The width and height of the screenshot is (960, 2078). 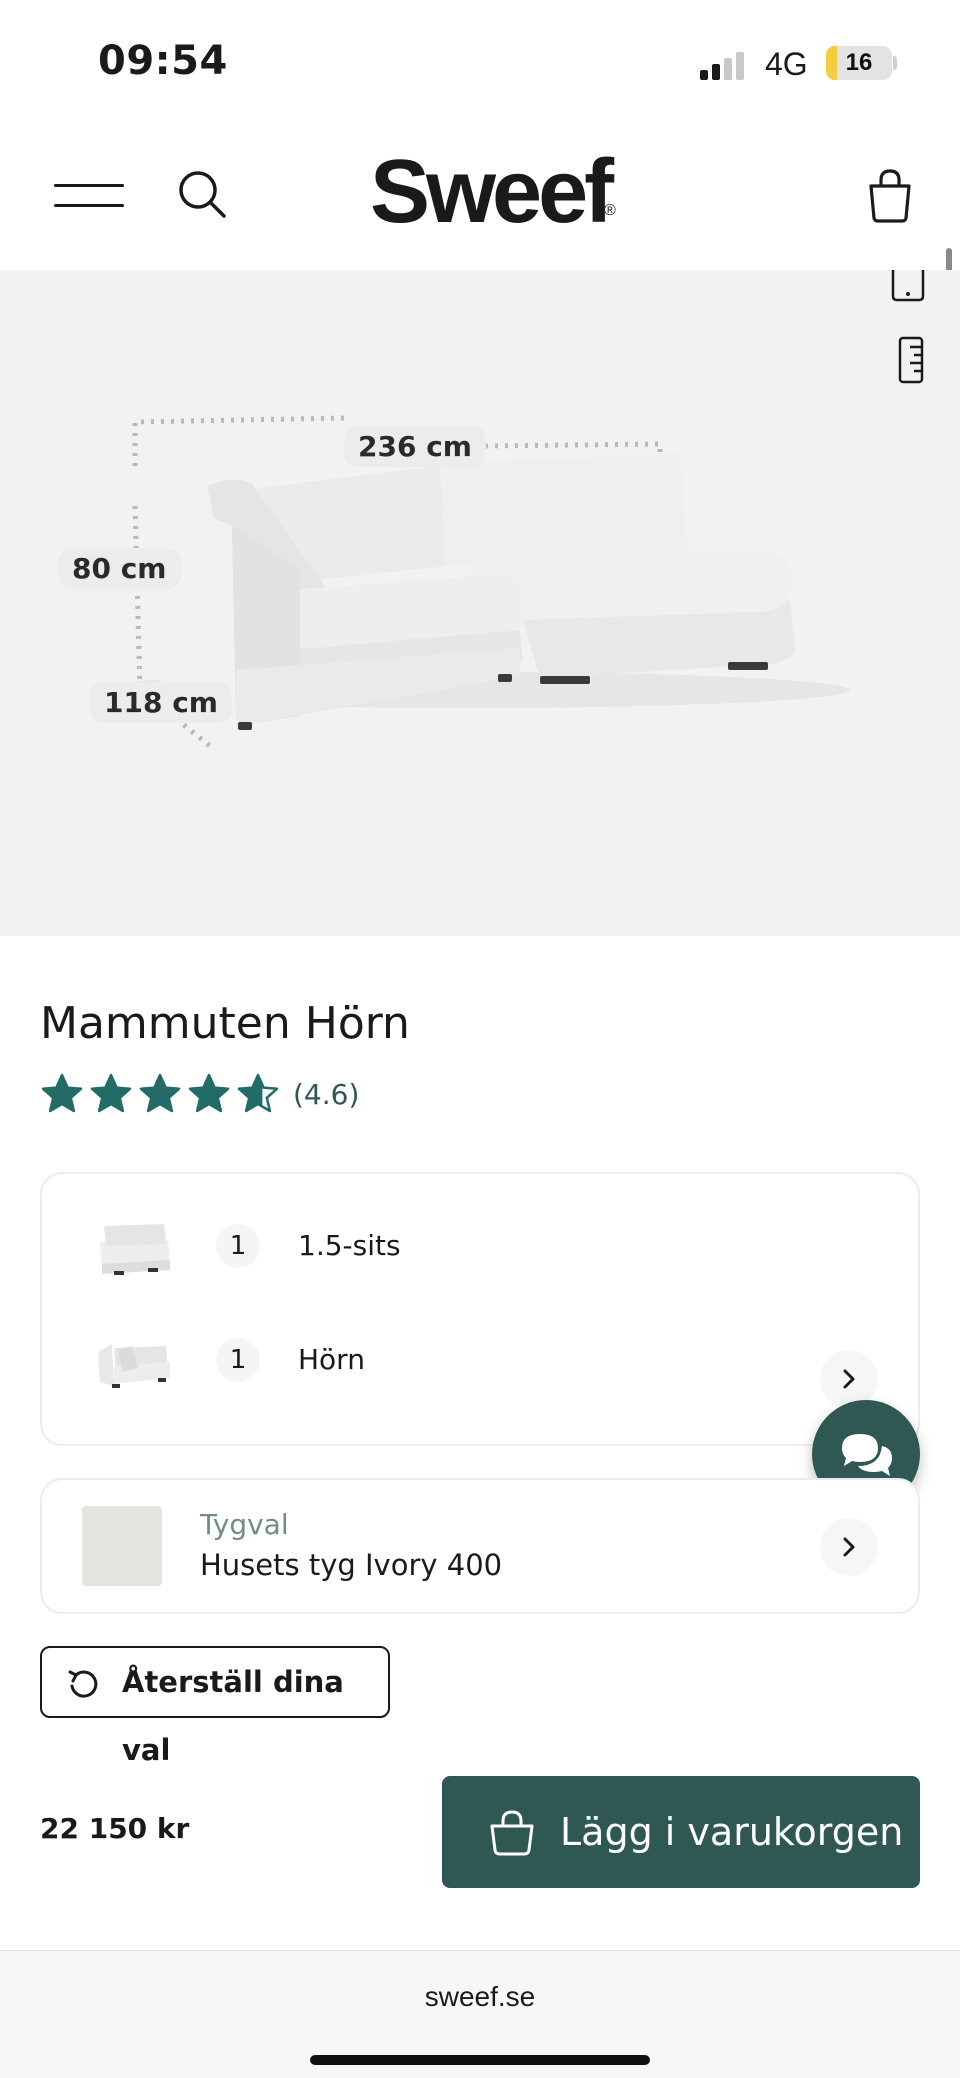 I want to click on signal-icon, so click(x=725, y=65).